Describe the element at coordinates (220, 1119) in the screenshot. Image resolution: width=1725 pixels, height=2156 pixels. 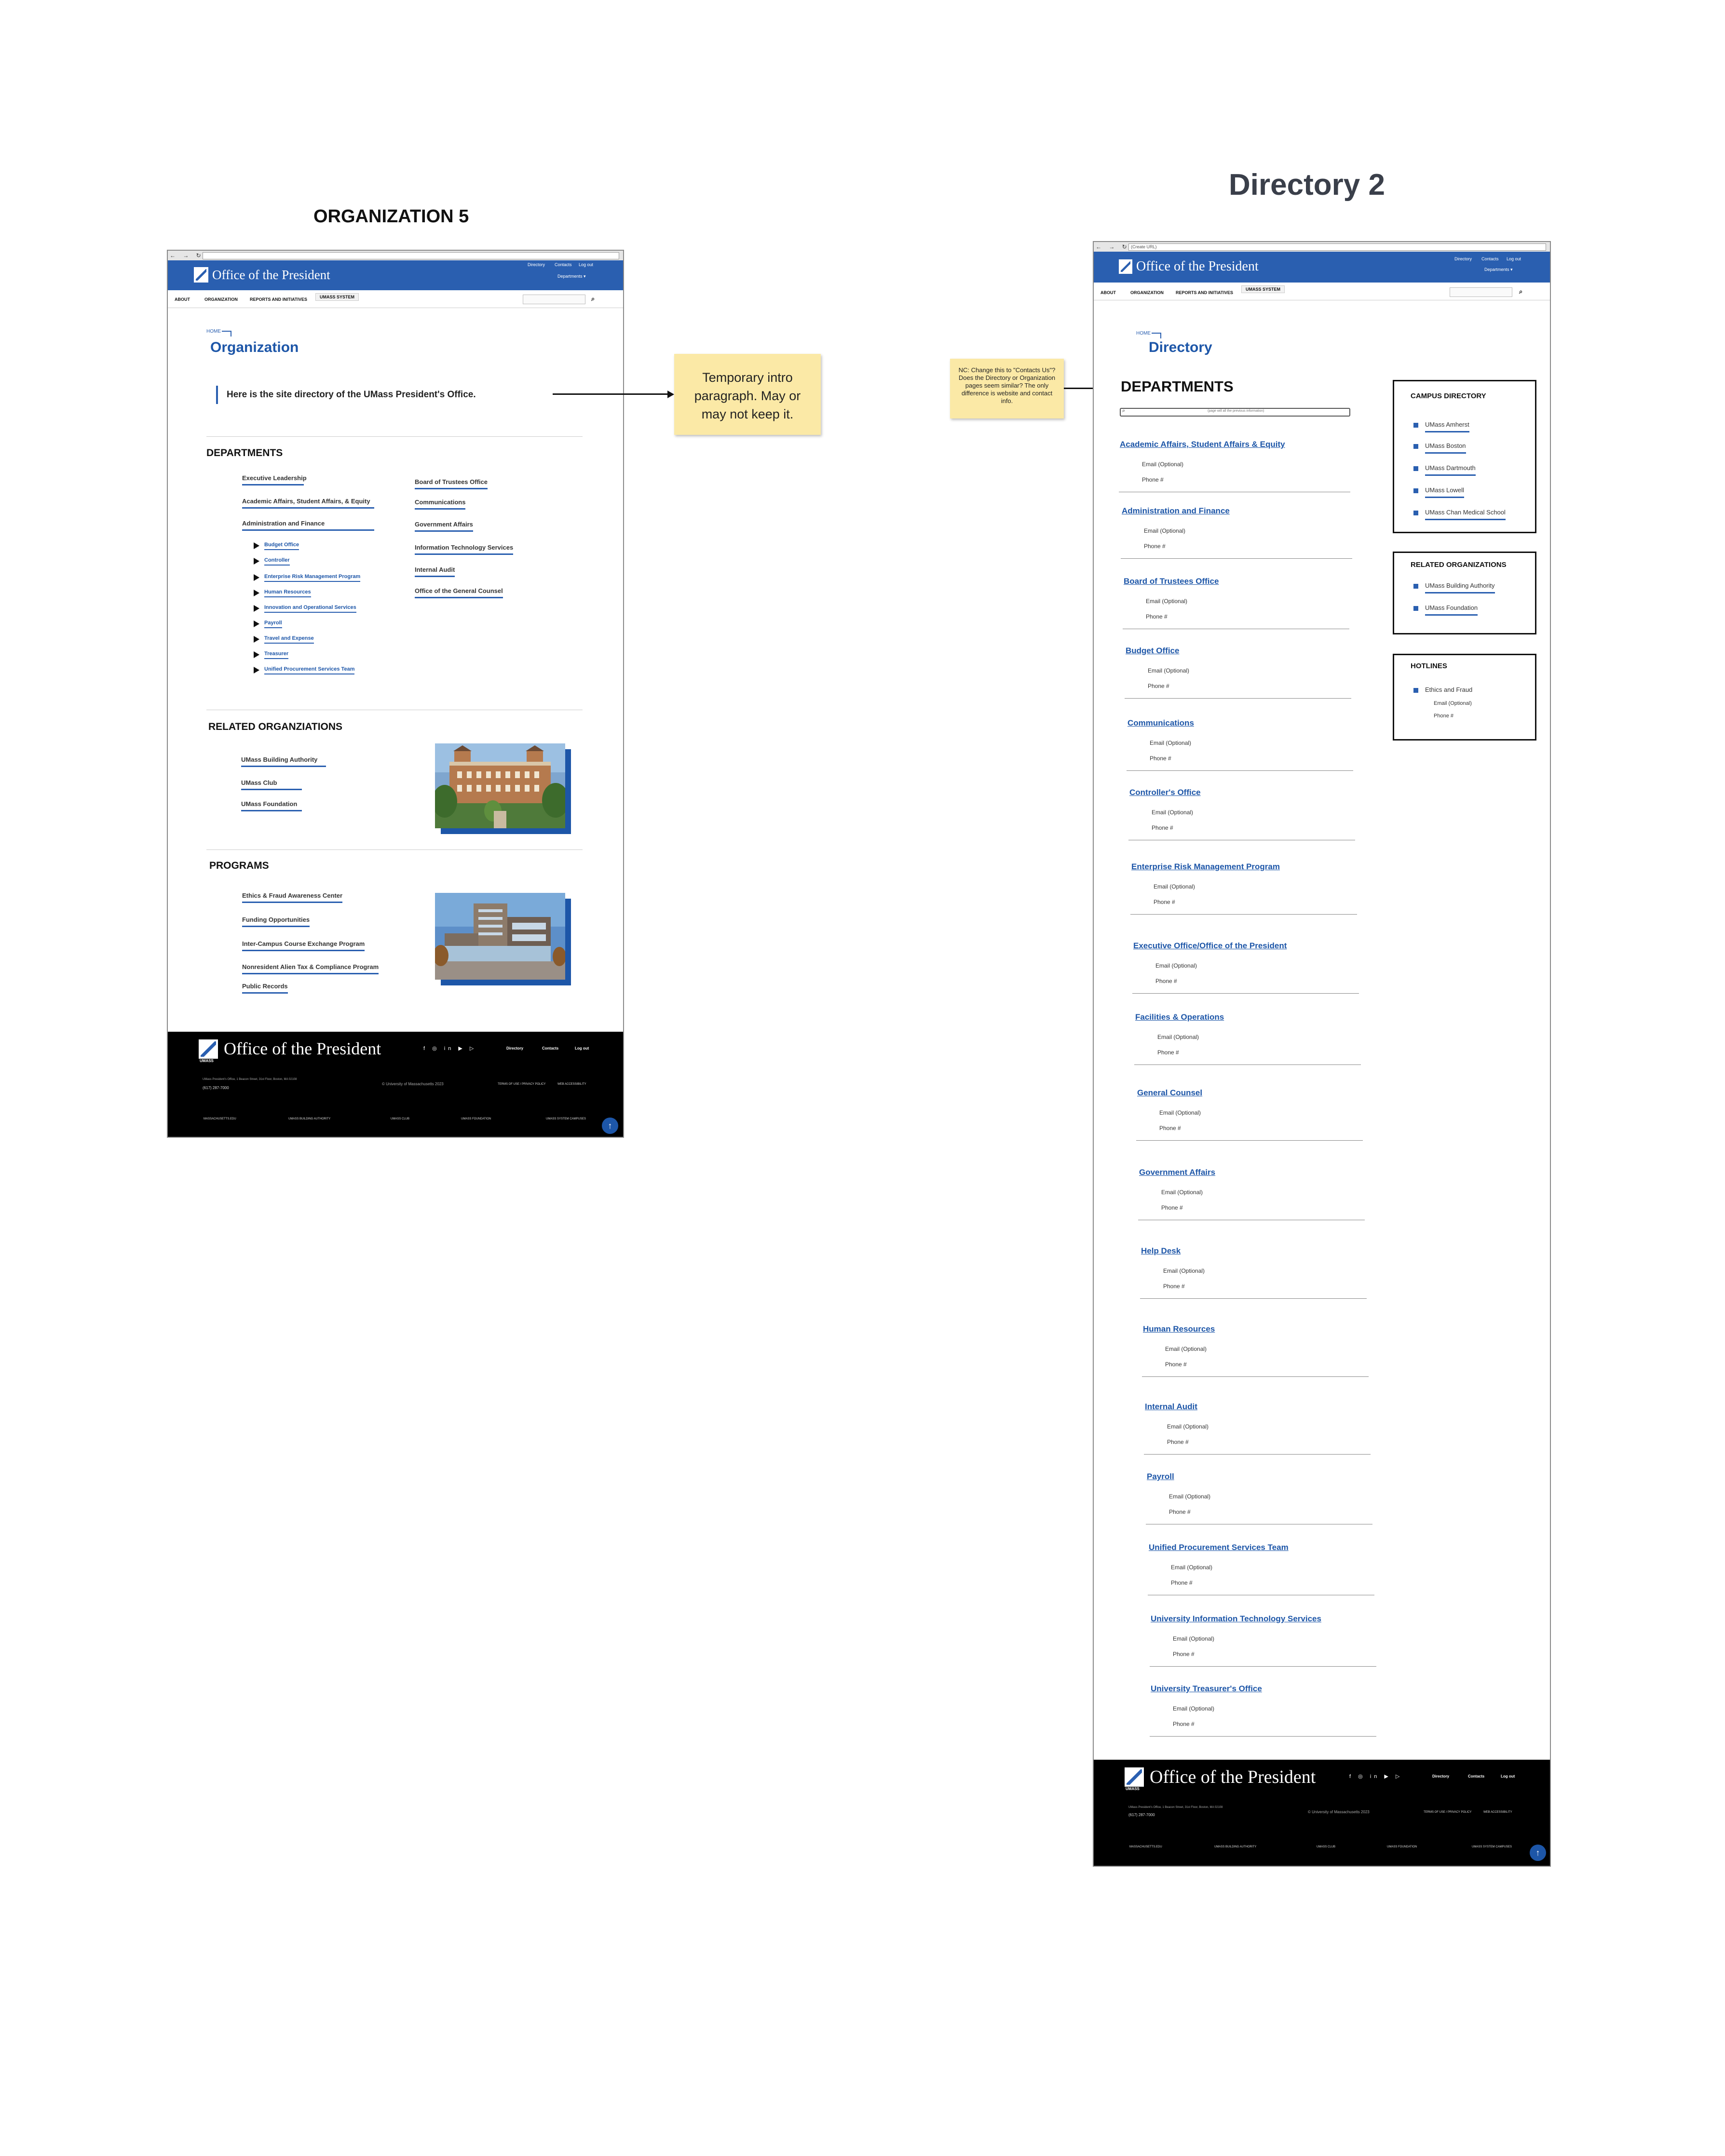
I see `footer-bottom-link: MASSACHUSETTS.EDU` at that location.